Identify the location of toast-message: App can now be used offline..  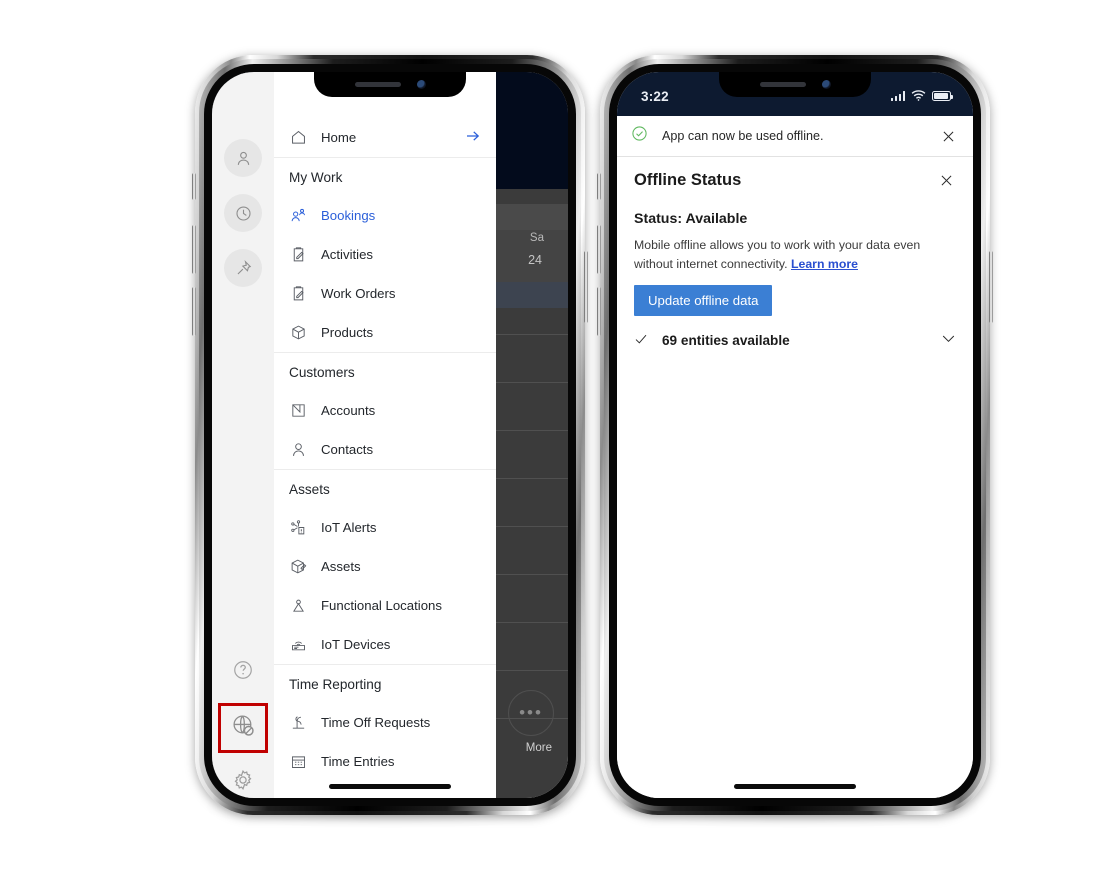
(743, 136).